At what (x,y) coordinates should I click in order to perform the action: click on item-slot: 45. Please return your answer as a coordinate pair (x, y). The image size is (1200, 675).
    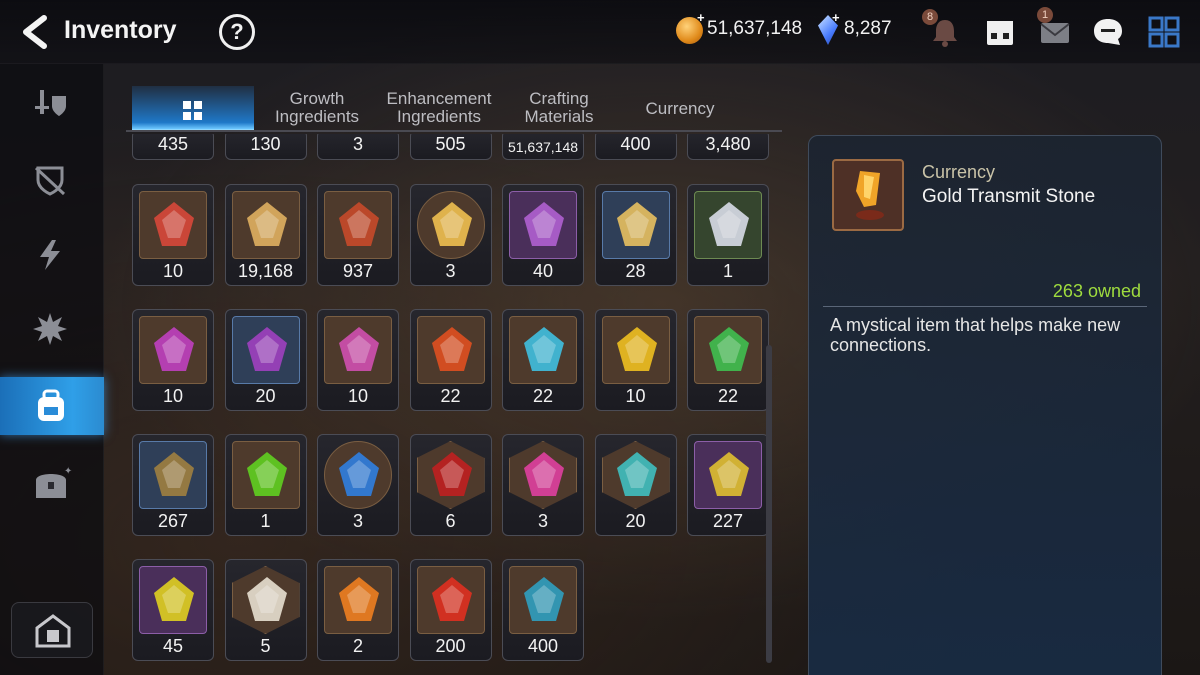
    Looking at the image, I should click on (173, 610).